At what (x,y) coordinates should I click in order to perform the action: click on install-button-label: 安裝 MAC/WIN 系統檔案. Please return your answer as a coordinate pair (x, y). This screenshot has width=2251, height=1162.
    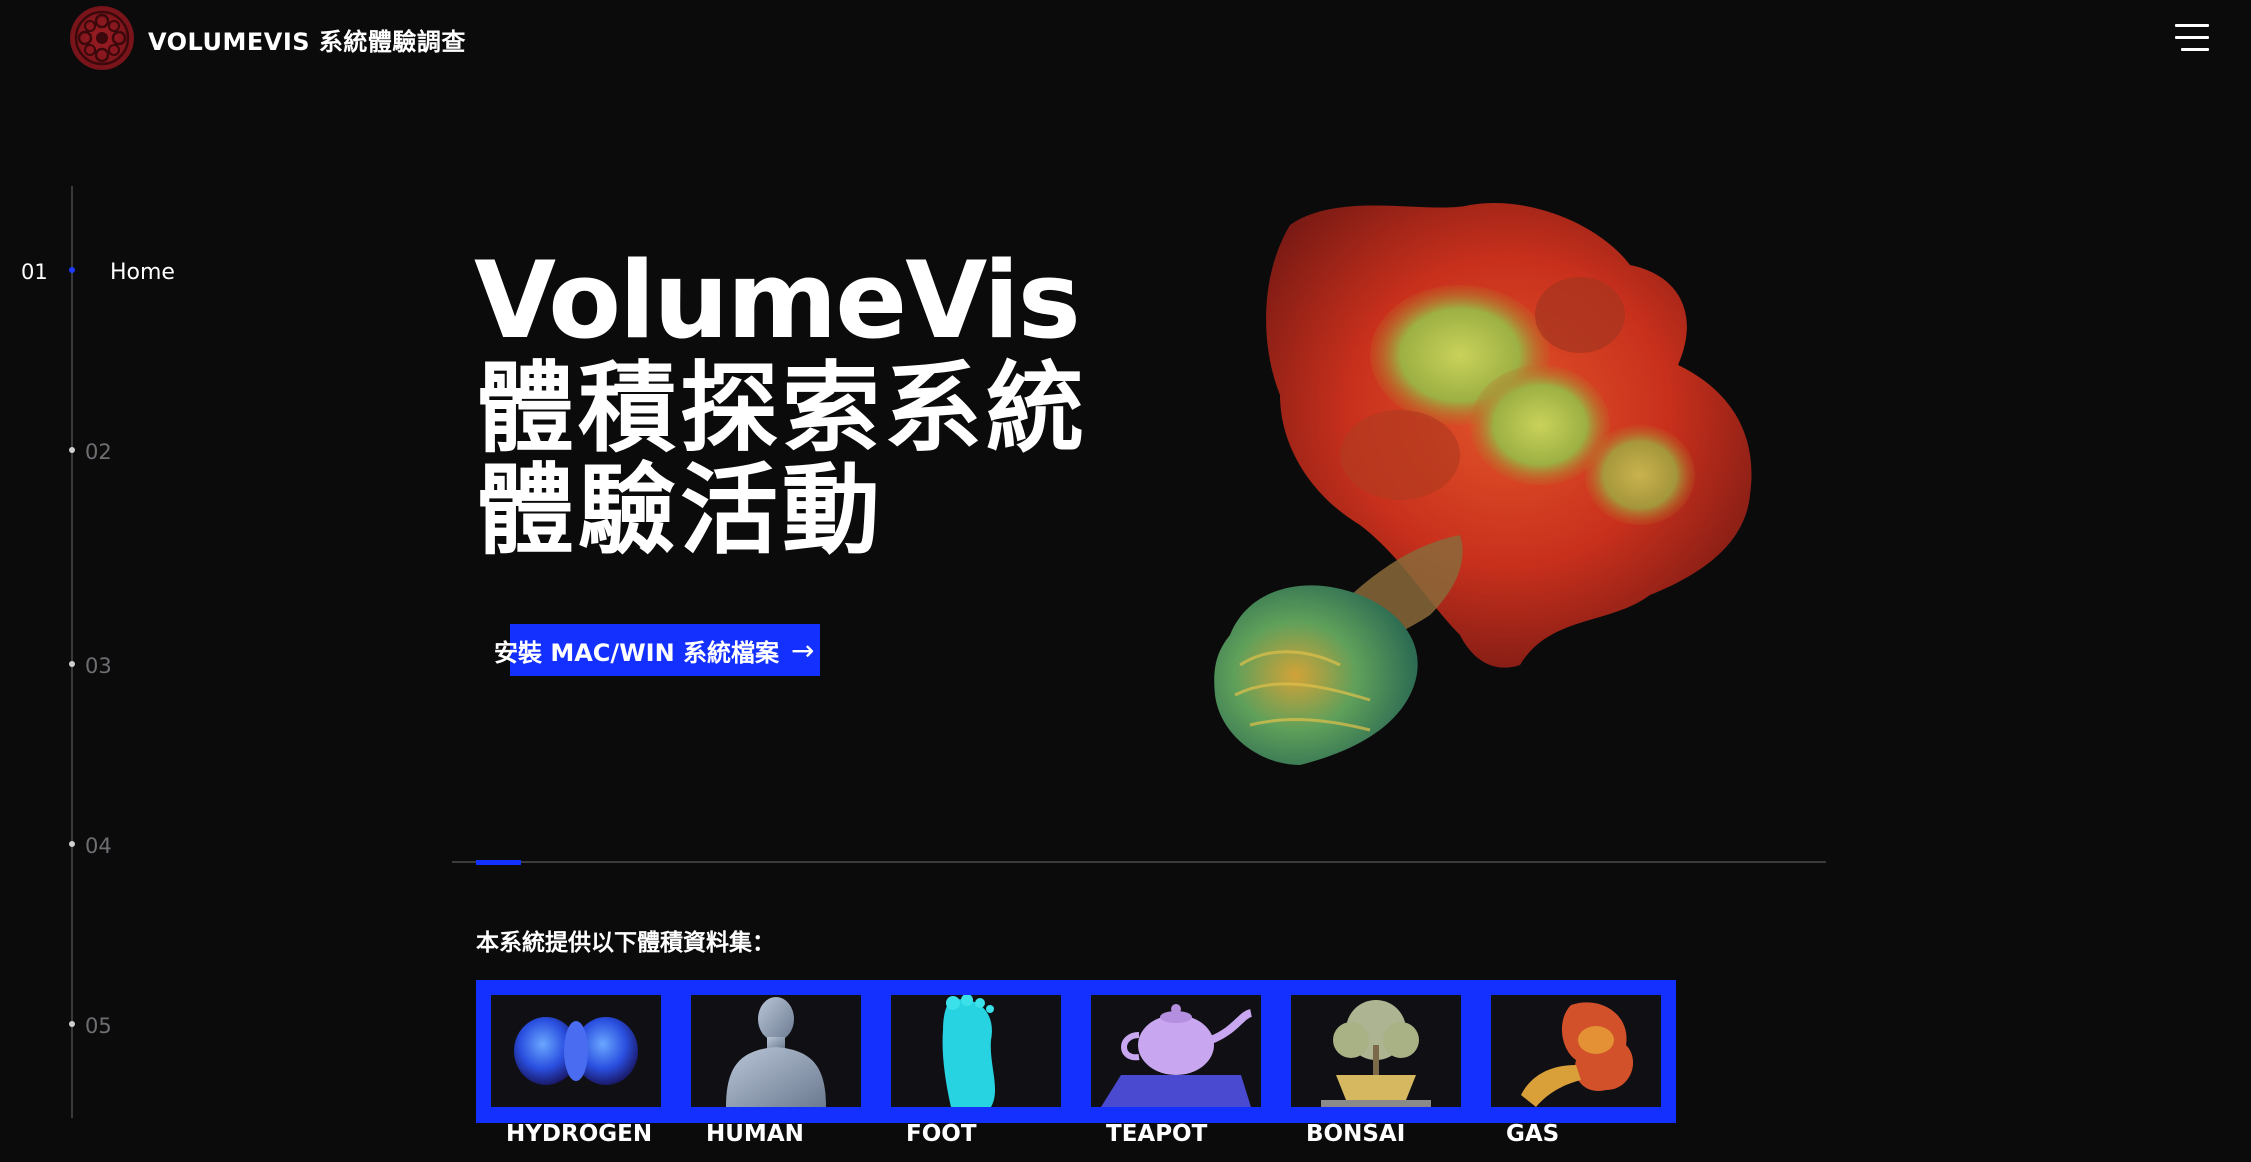
    Looking at the image, I should click on (637, 652).